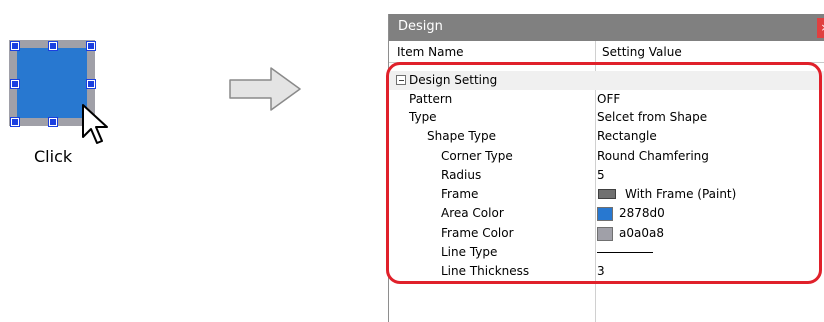 This screenshot has width=824, height=322. I want to click on right-arrow-icon, so click(265, 89).